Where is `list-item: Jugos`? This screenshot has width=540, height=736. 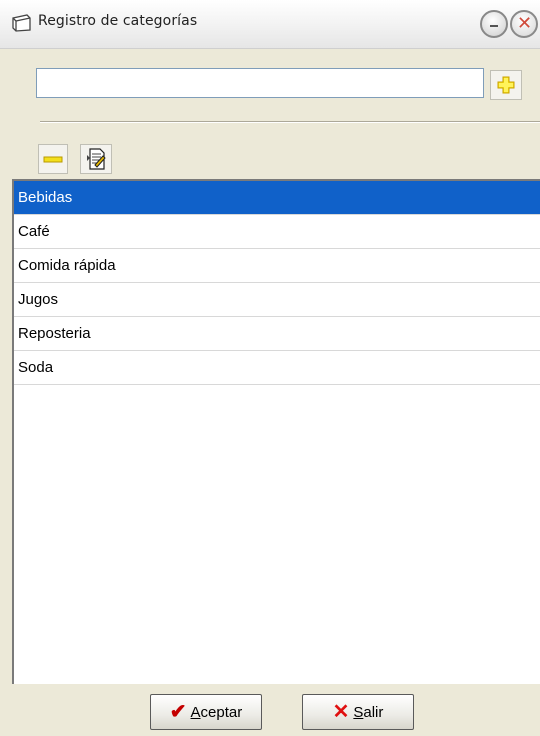 list-item: Jugos is located at coordinates (277, 300).